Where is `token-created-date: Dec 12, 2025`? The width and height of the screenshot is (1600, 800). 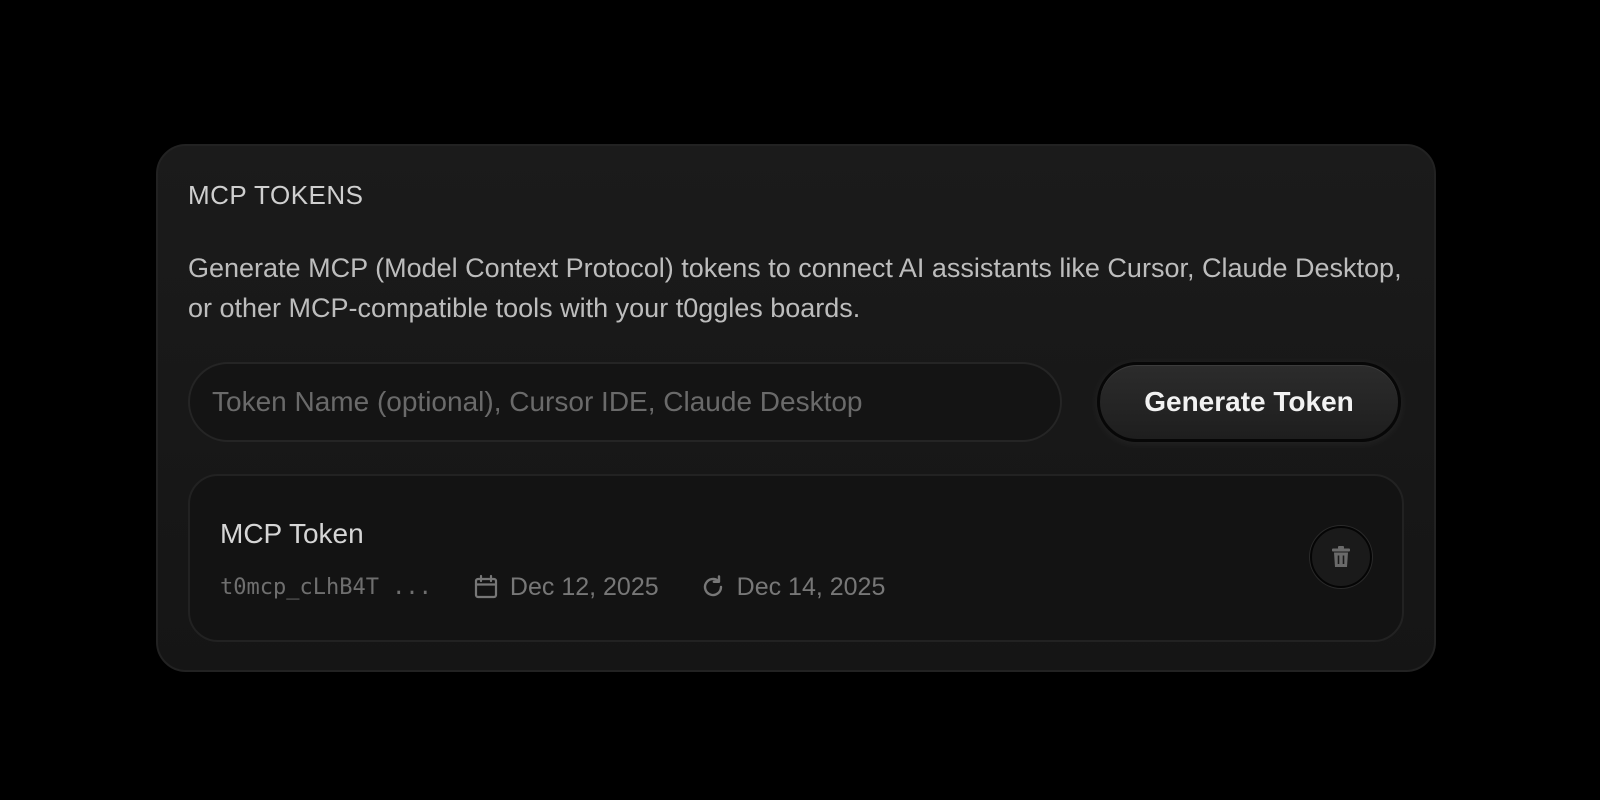 token-created-date: Dec 12, 2025 is located at coordinates (584, 586).